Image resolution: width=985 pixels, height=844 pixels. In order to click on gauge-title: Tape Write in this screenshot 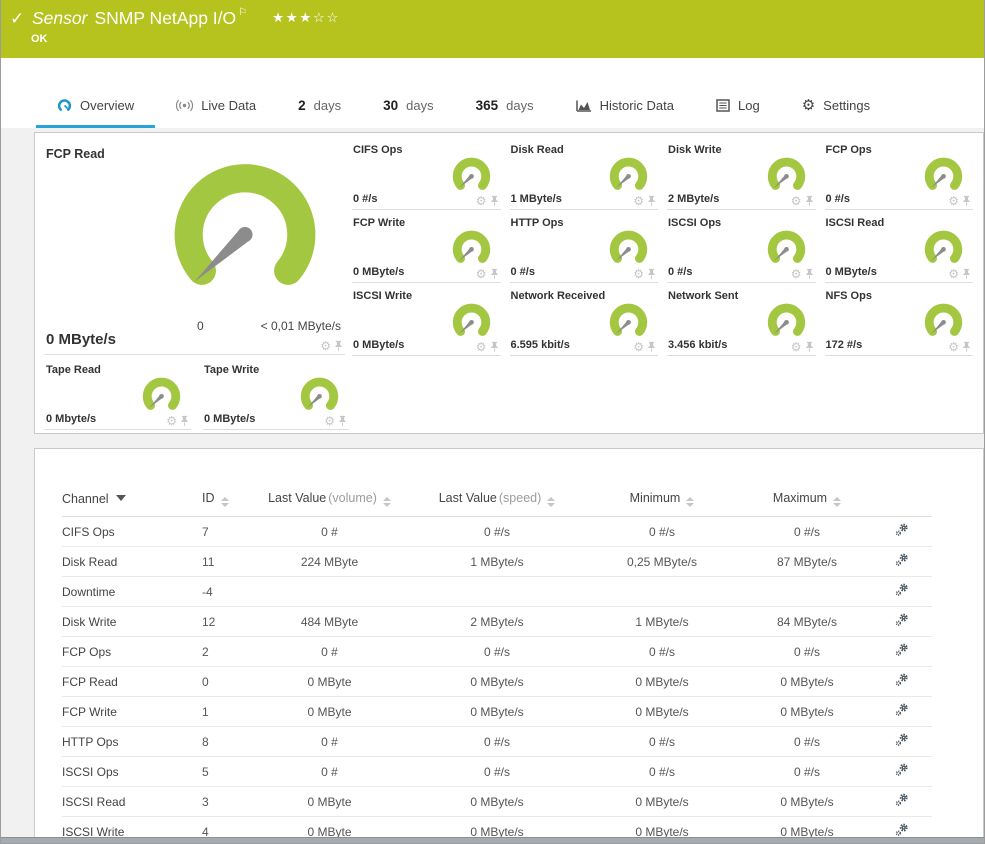, I will do `click(232, 370)`.